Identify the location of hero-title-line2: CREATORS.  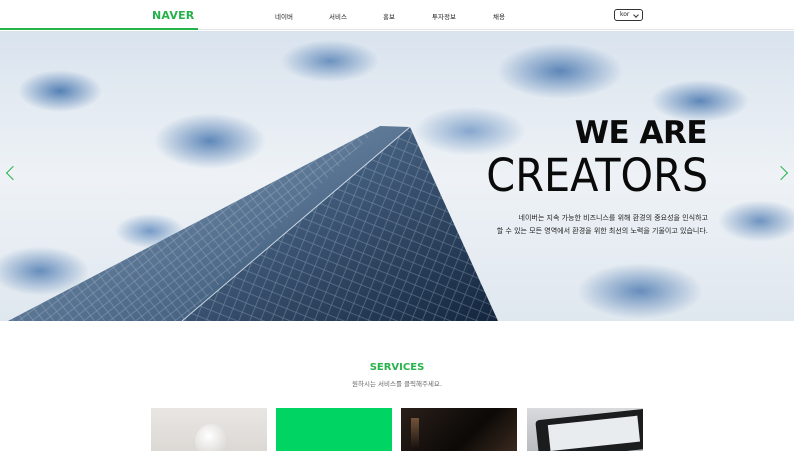
(597, 175).